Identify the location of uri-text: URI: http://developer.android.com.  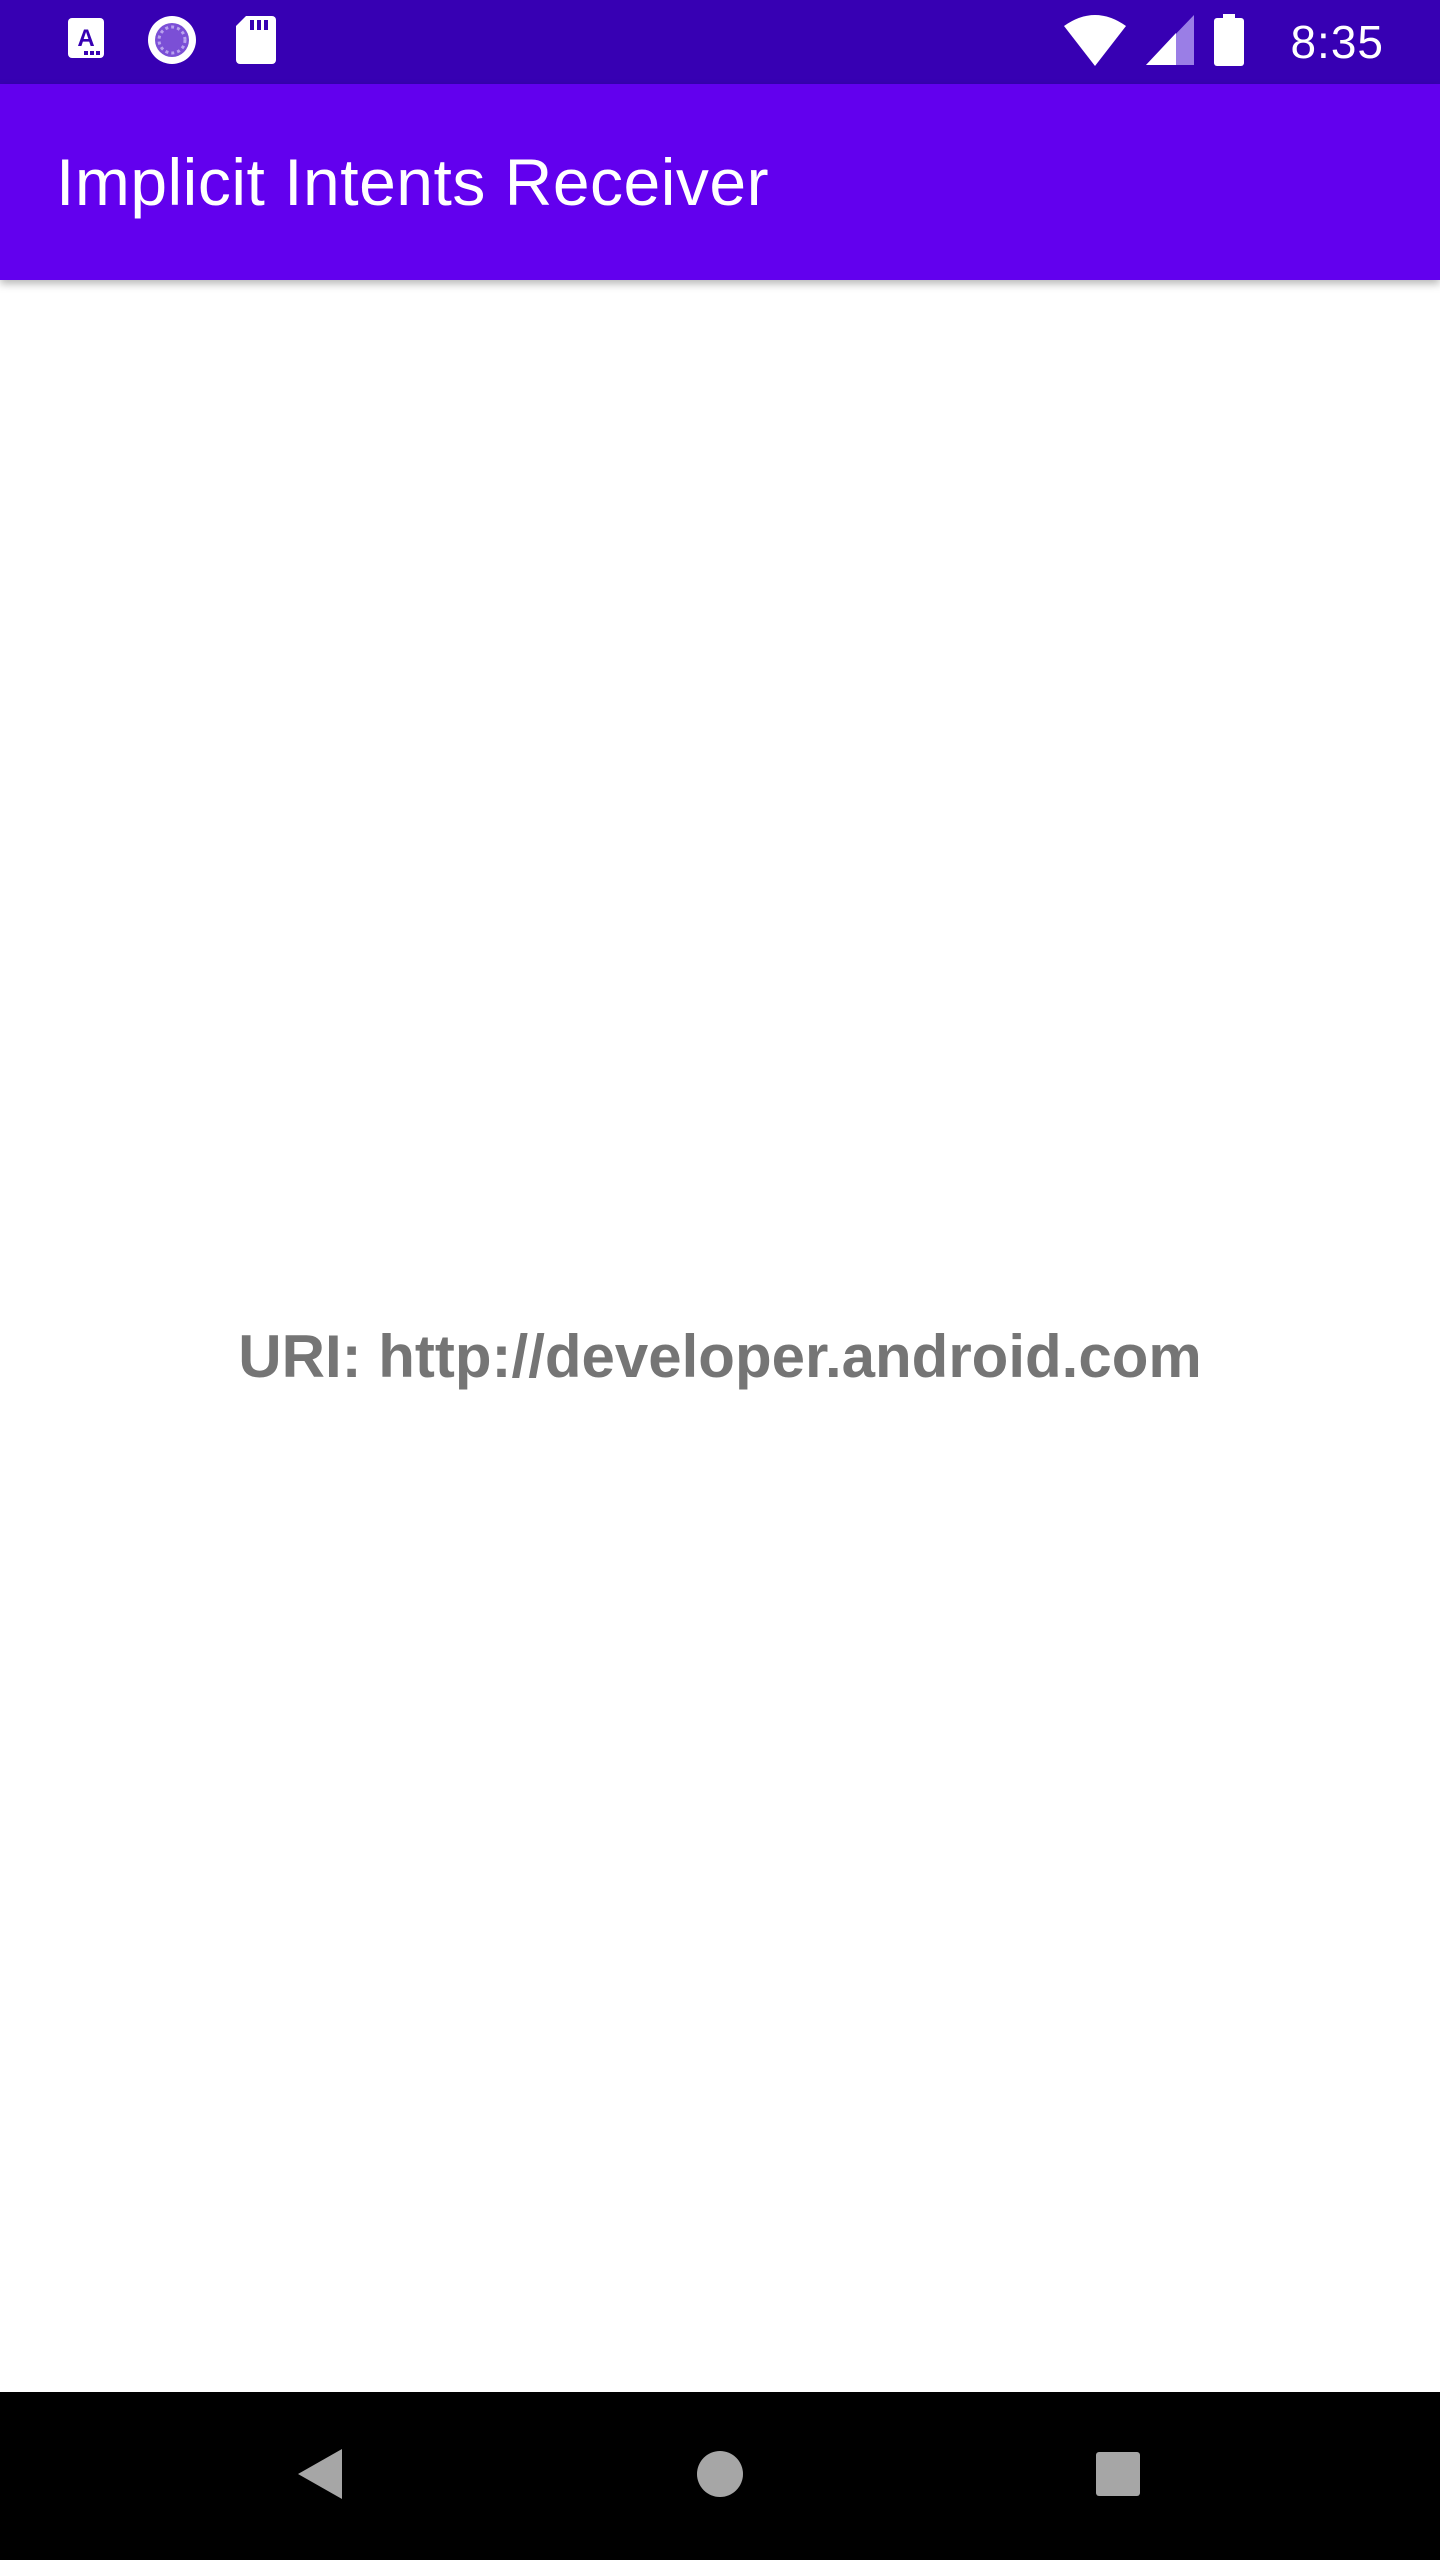
(720, 1356).